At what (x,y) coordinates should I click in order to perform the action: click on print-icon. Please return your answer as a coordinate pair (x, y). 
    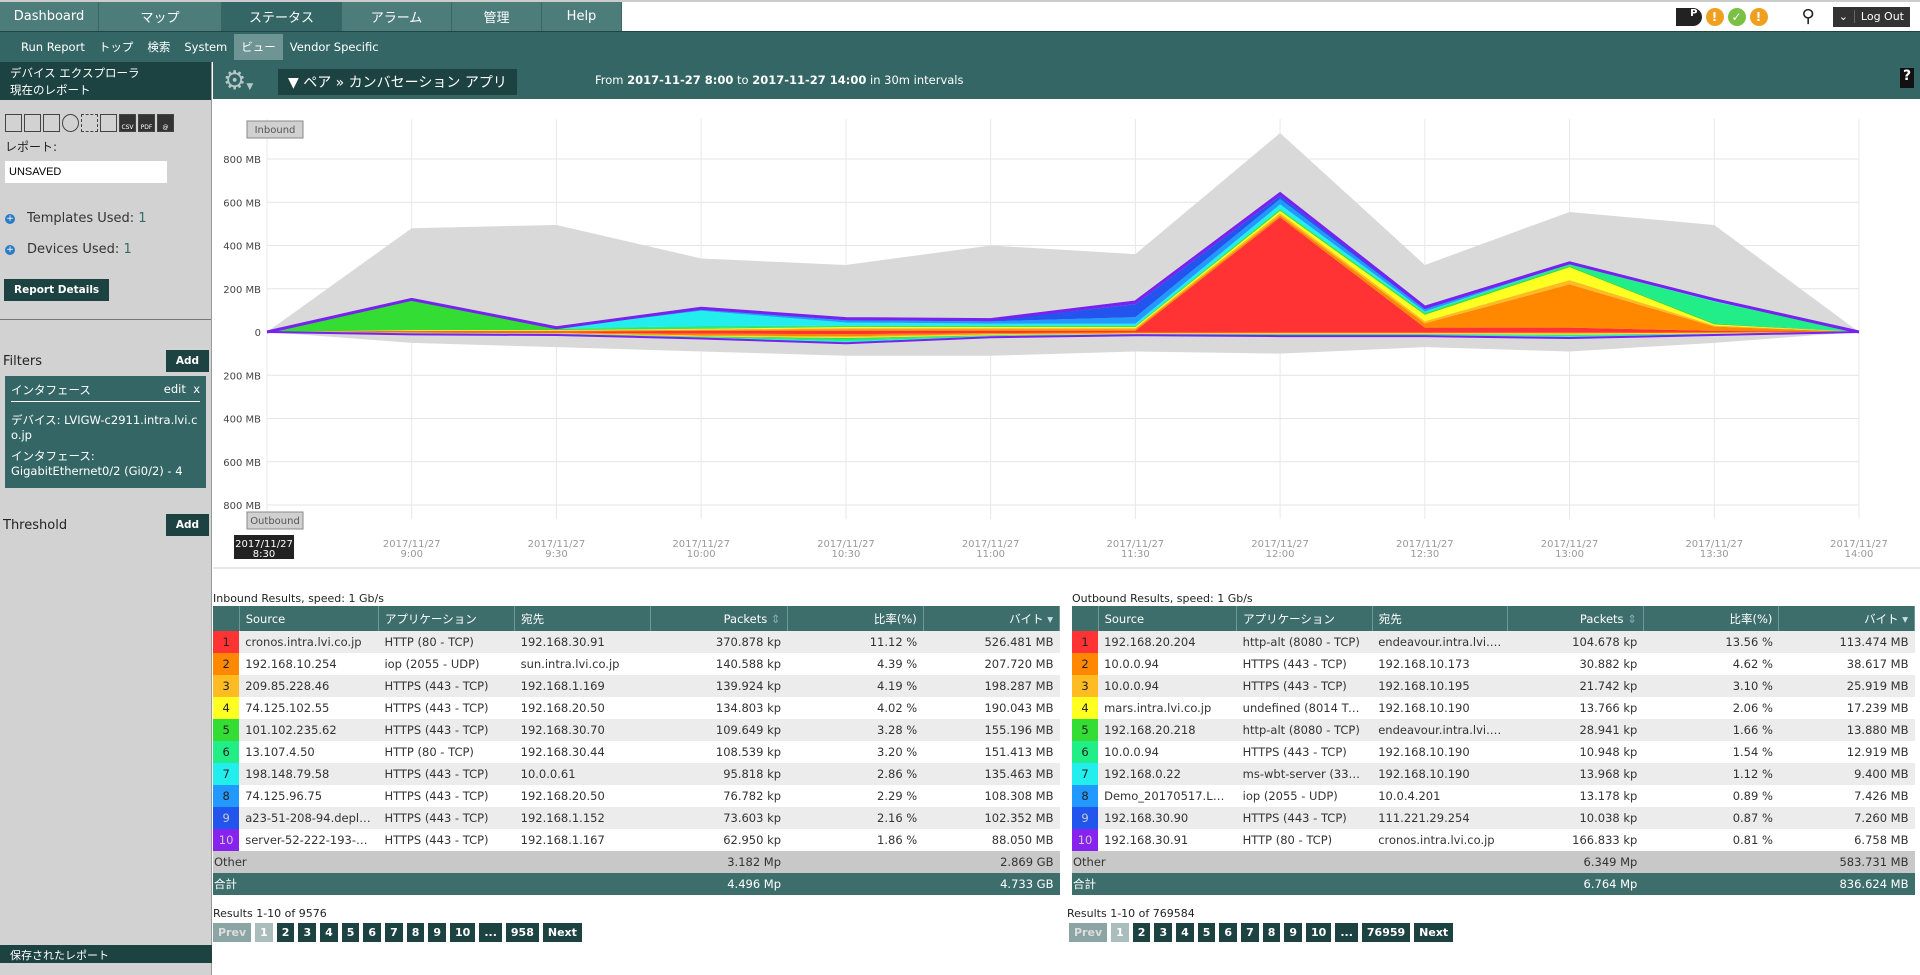
    Looking at the image, I should click on (108, 123).